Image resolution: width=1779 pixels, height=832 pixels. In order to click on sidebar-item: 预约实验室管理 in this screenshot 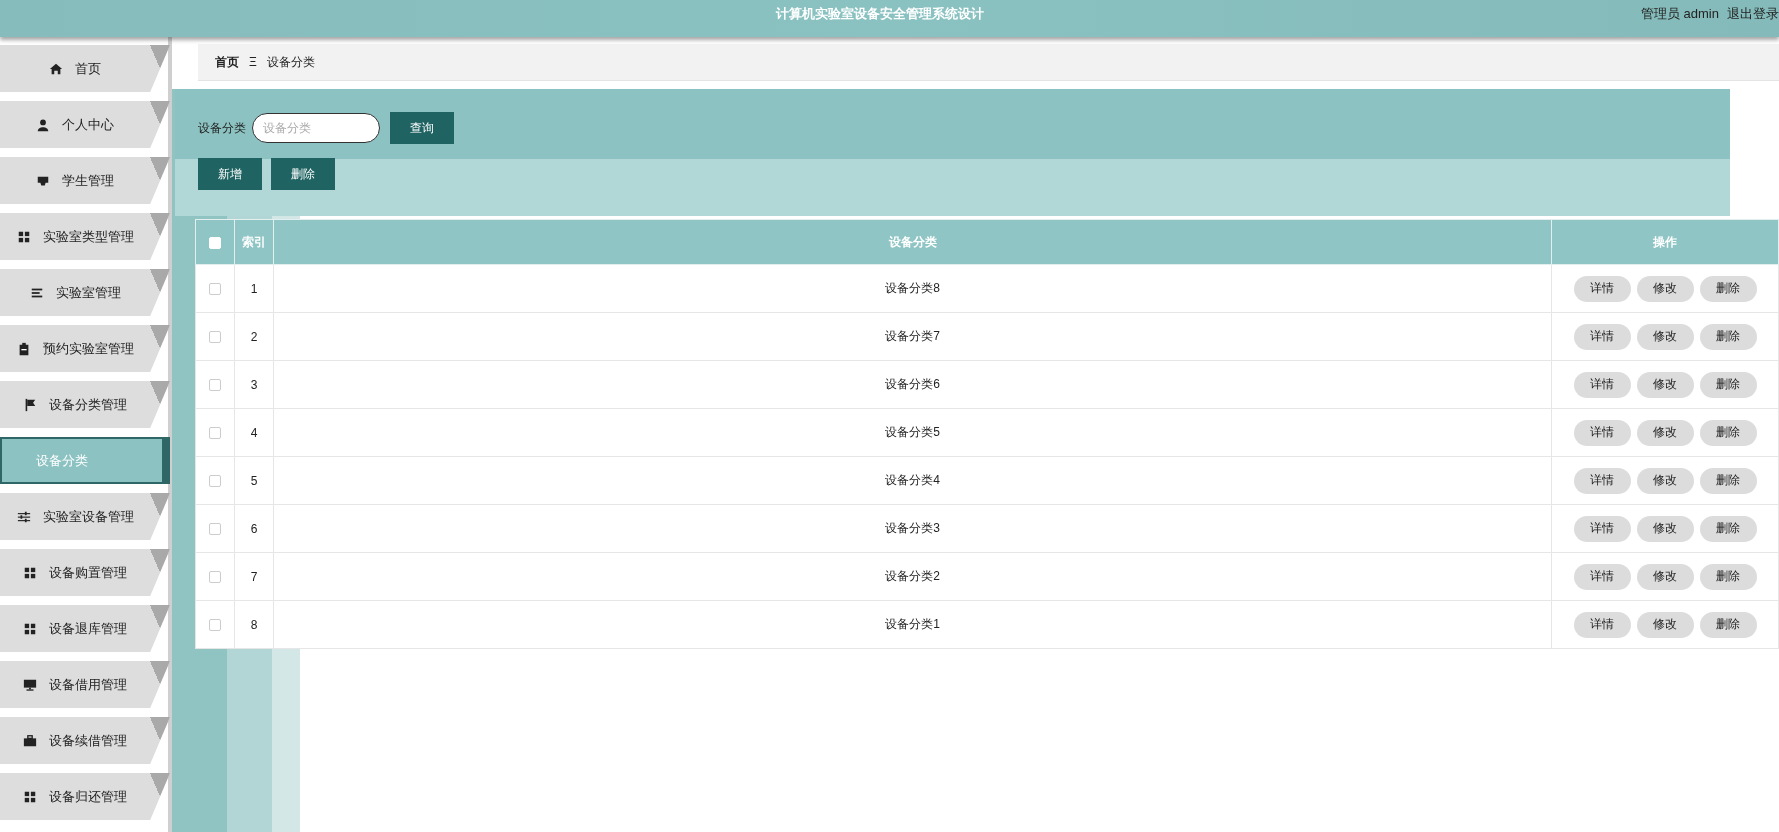, I will do `click(85, 348)`.